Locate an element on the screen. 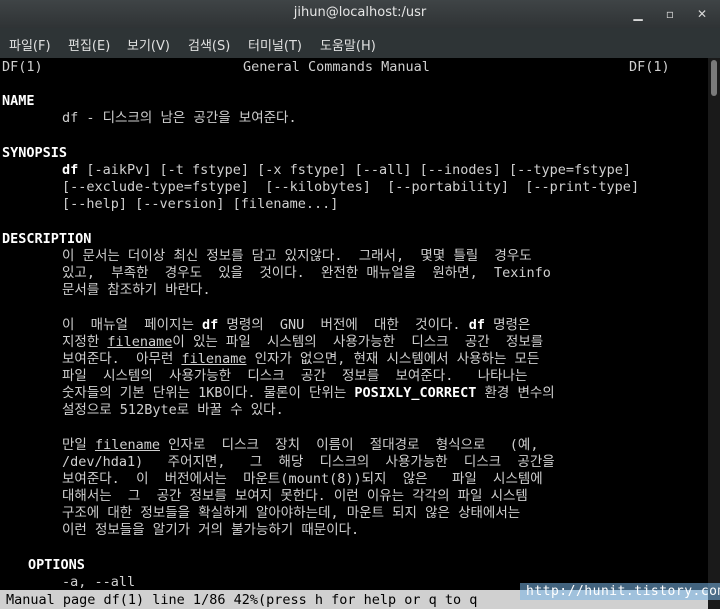 The width and height of the screenshot is (720, 609). window-title: jihun@localhost:/usr is located at coordinates (360, 12).